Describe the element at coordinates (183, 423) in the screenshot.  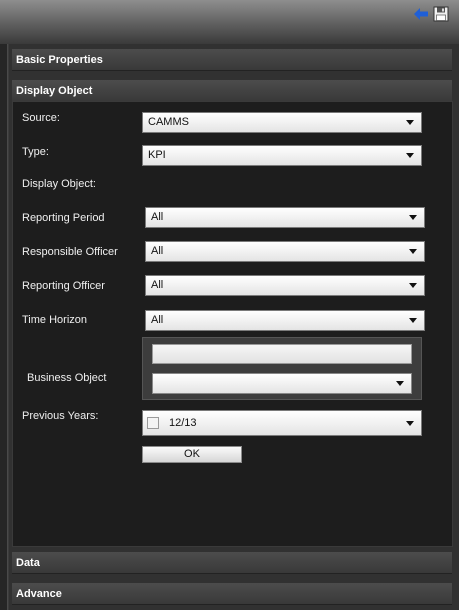
I see `previous-years-value: 12/13` at that location.